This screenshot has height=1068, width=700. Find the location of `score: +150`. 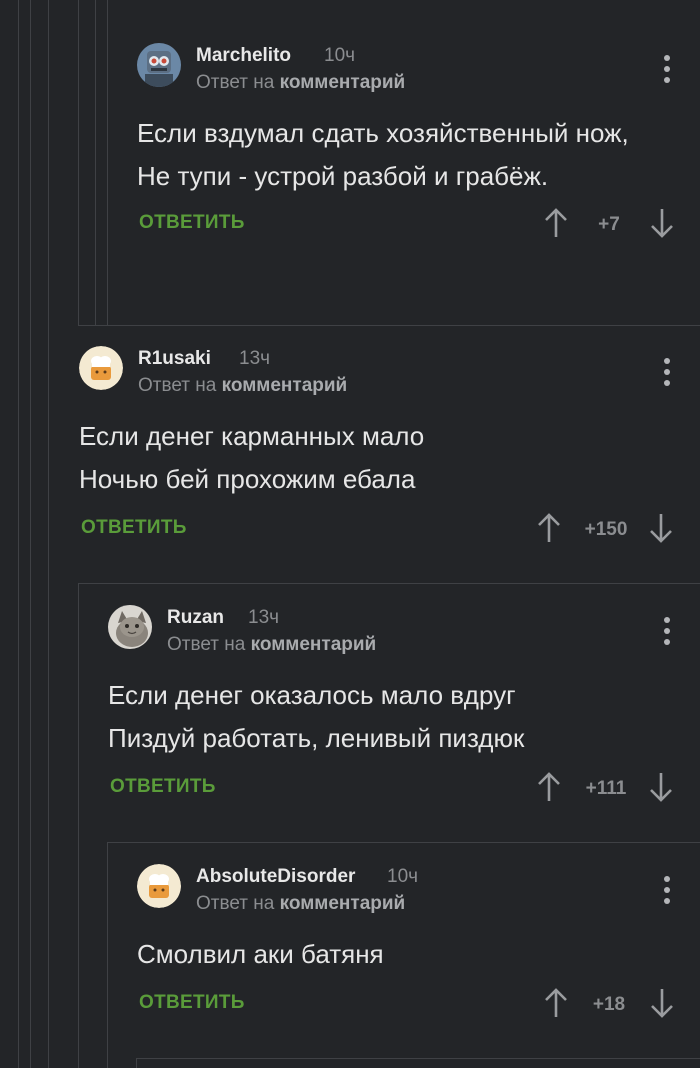

score: +150 is located at coordinates (606, 529).